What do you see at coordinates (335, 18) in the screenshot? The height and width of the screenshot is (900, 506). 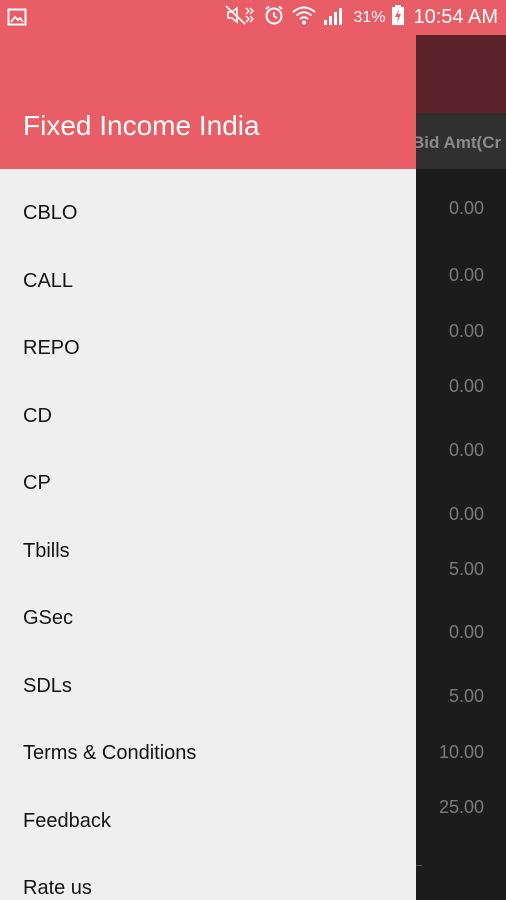 I see `signal-icon` at bounding box center [335, 18].